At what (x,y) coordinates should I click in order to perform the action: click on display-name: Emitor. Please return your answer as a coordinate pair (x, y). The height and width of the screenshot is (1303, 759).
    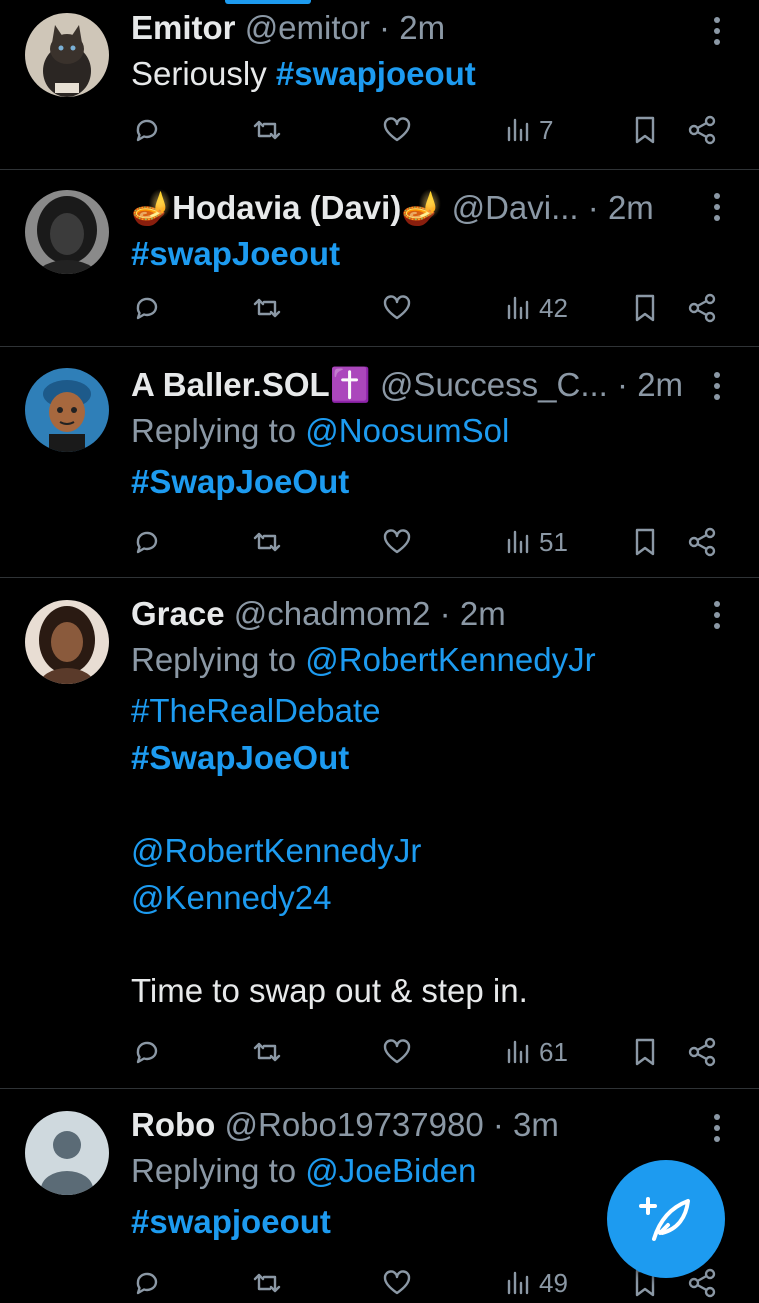
    Looking at the image, I should click on (183, 27).